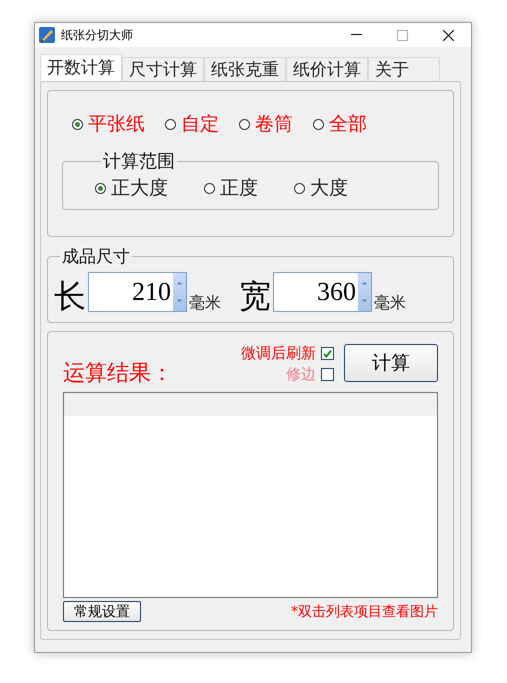 This screenshot has width=507, height=683. What do you see at coordinates (266, 124) in the screenshot?
I see `radio-button: 卷筒` at bounding box center [266, 124].